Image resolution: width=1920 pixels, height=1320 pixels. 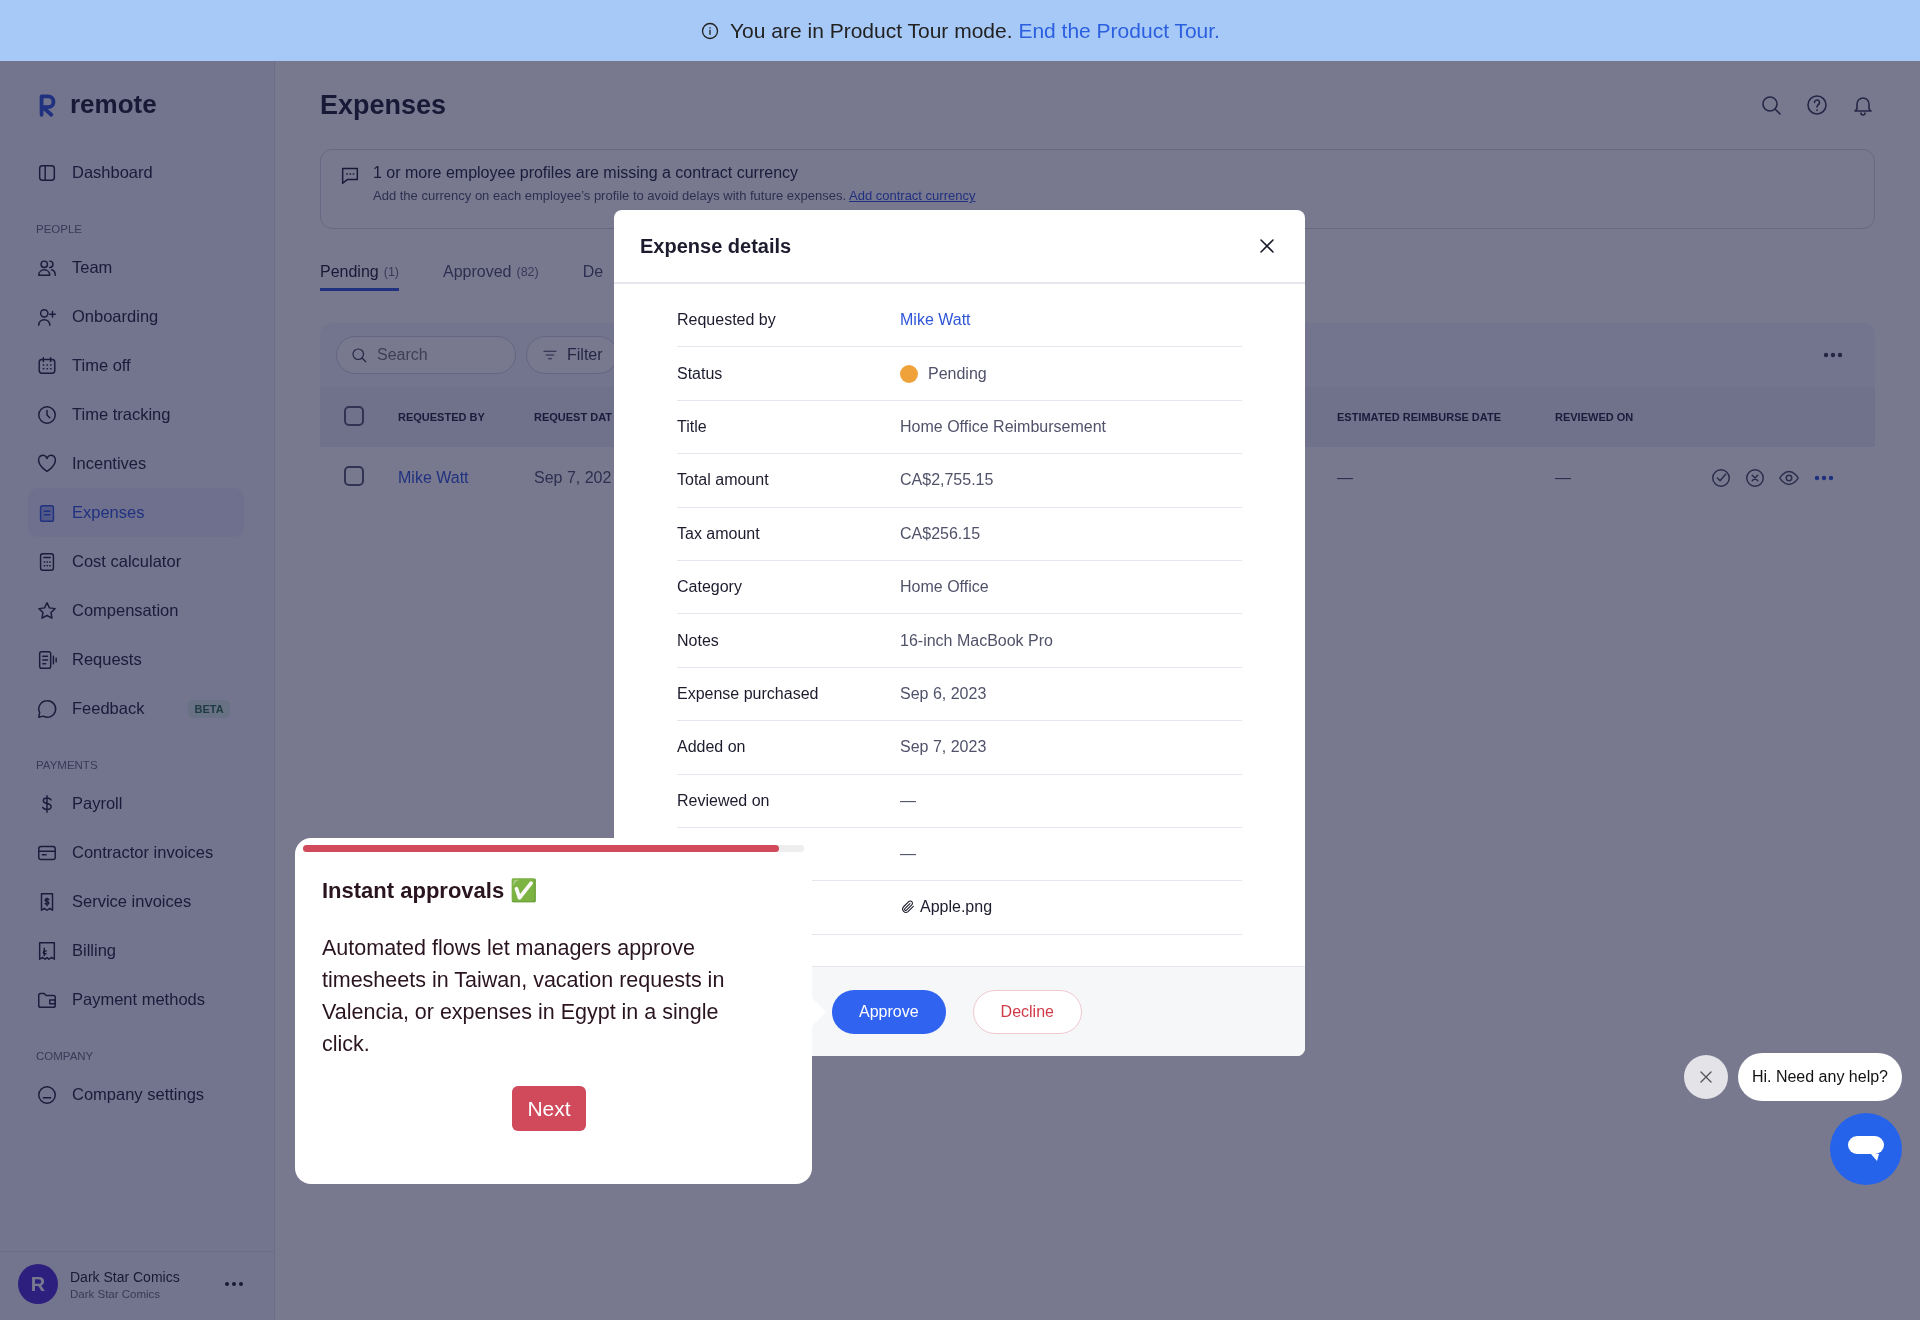 What do you see at coordinates (47, 414) in the screenshot?
I see `clock-icon` at bounding box center [47, 414].